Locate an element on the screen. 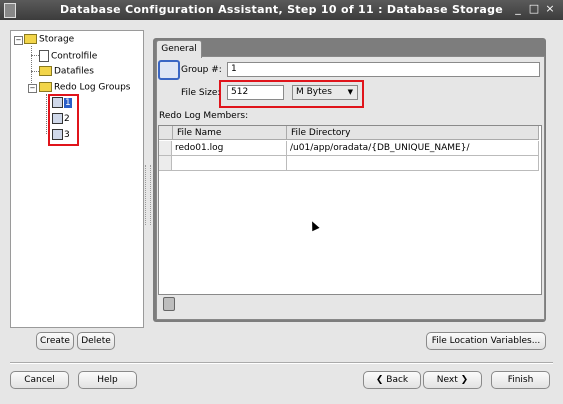 Image resolution: width=563 pixels, height=404 pixels. column-header-file-name: File Name is located at coordinates (230, 133).